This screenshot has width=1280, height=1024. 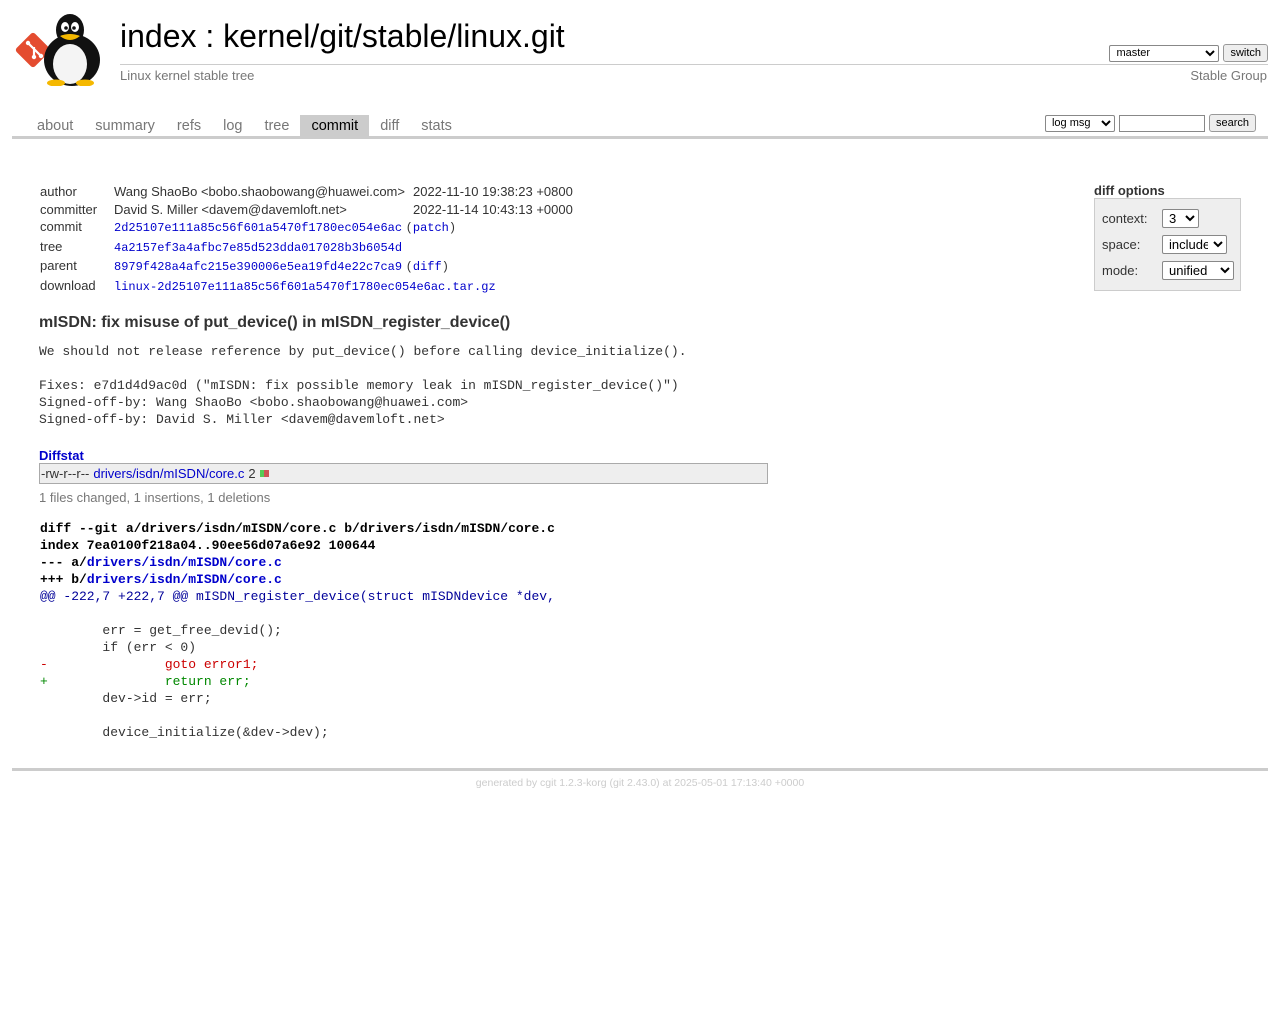 What do you see at coordinates (61, 455) in the screenshot?
I see `diffstat-header-link: Diffstat` at bounding box center [61, 455].